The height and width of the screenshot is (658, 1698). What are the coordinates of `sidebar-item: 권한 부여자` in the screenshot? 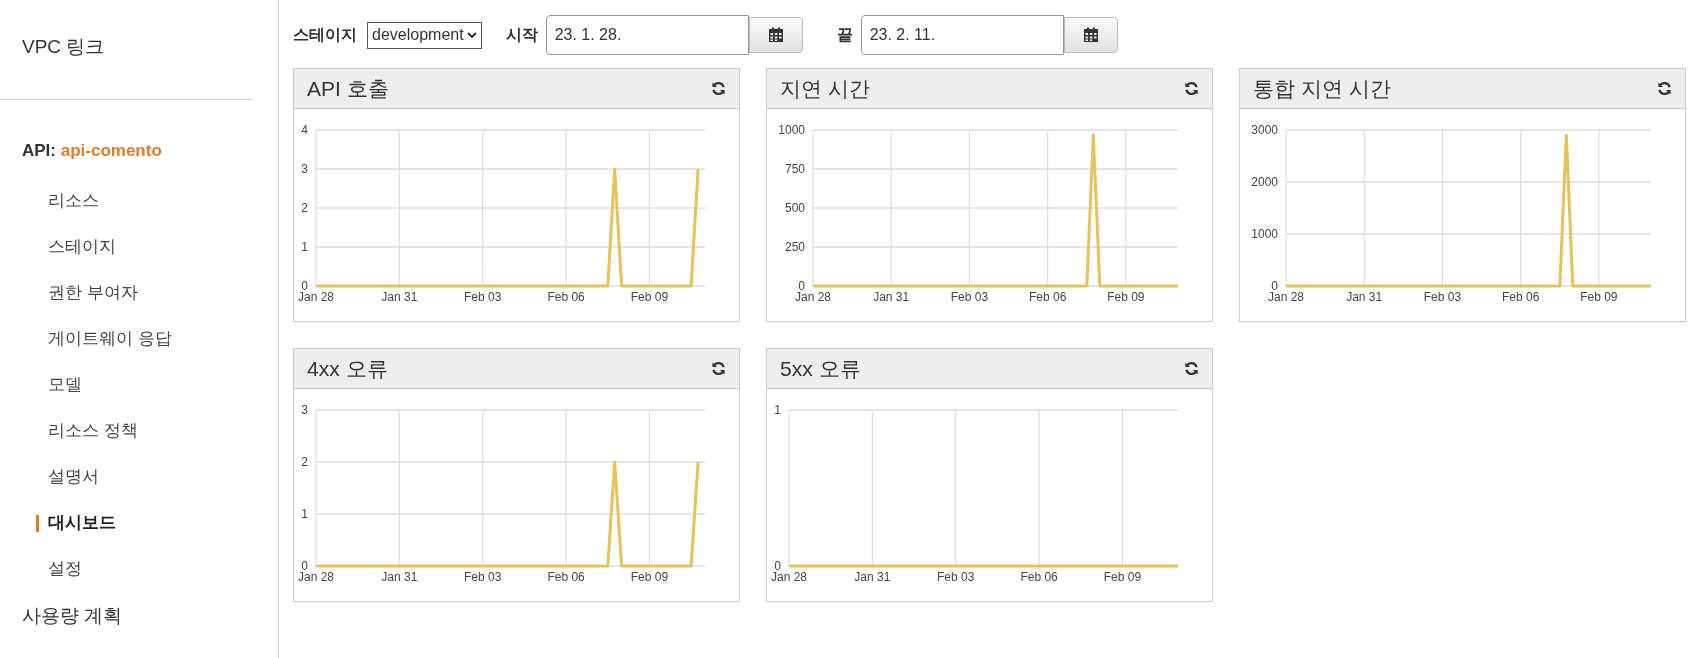 It's located at (93, 292).